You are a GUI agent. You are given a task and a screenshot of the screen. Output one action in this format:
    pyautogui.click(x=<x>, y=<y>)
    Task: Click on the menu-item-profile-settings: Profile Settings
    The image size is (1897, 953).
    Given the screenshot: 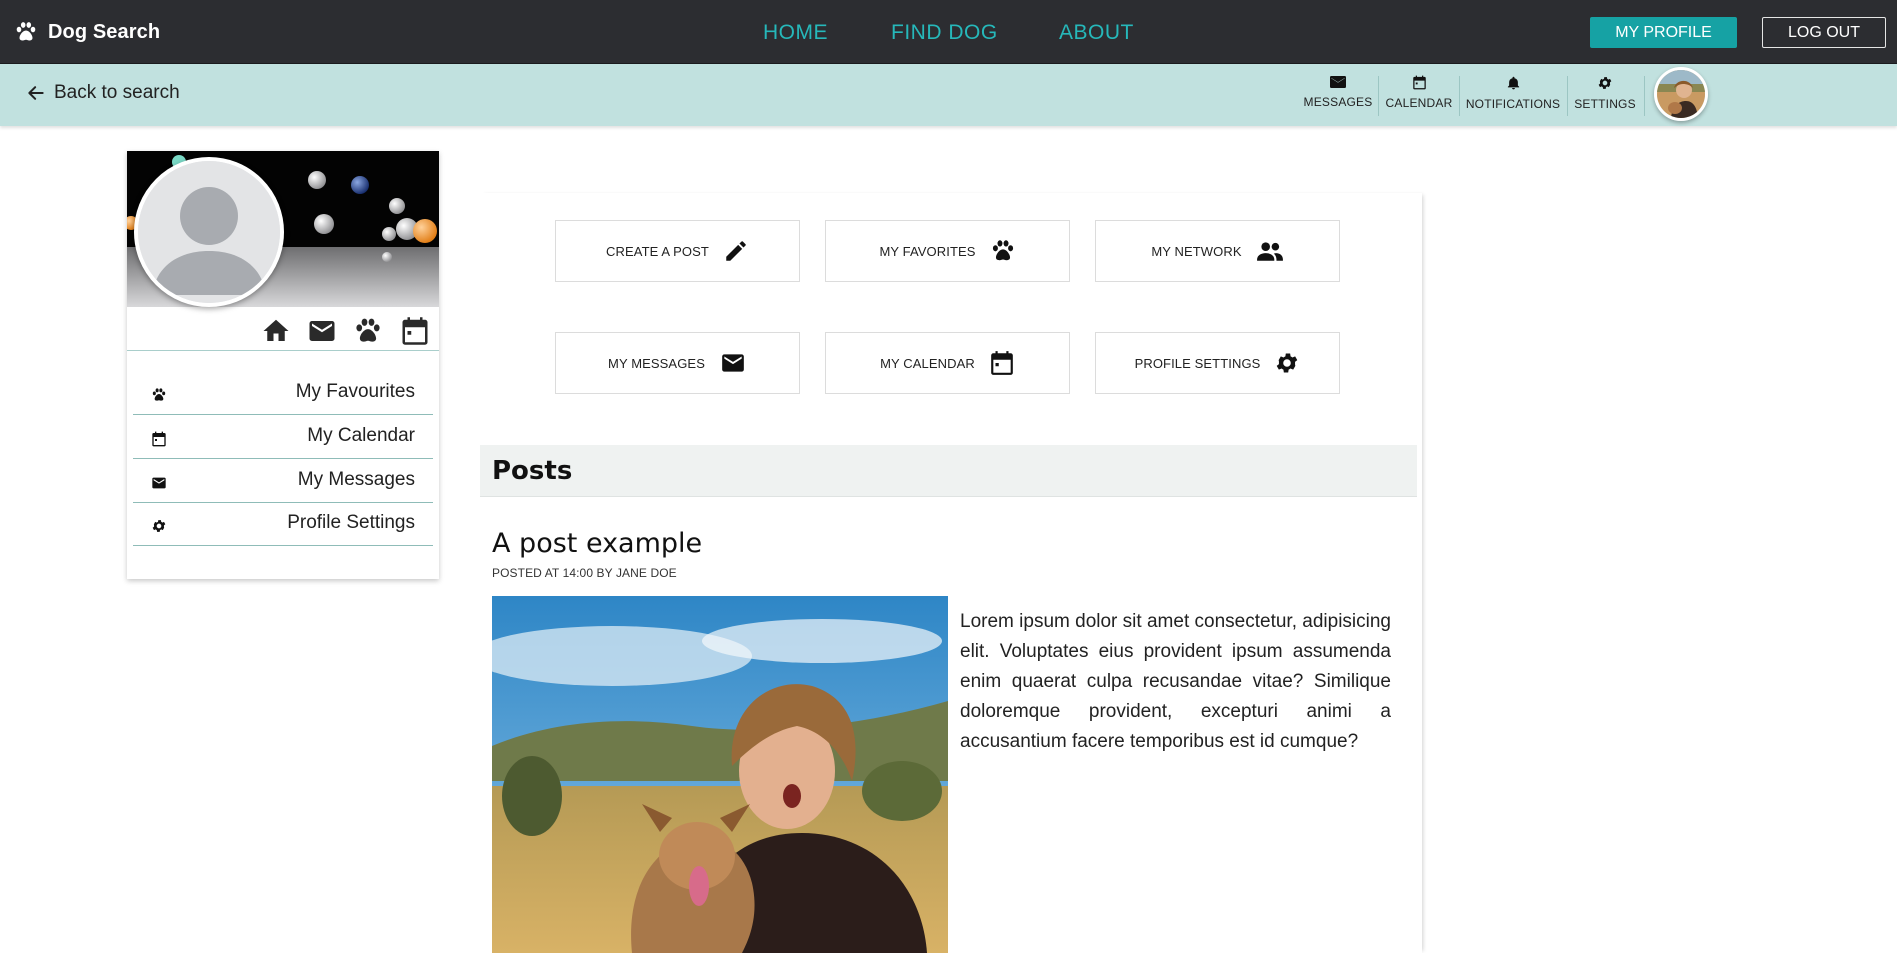 What is the action you would take?
    pyautogui.click(x=283, y=524)
    